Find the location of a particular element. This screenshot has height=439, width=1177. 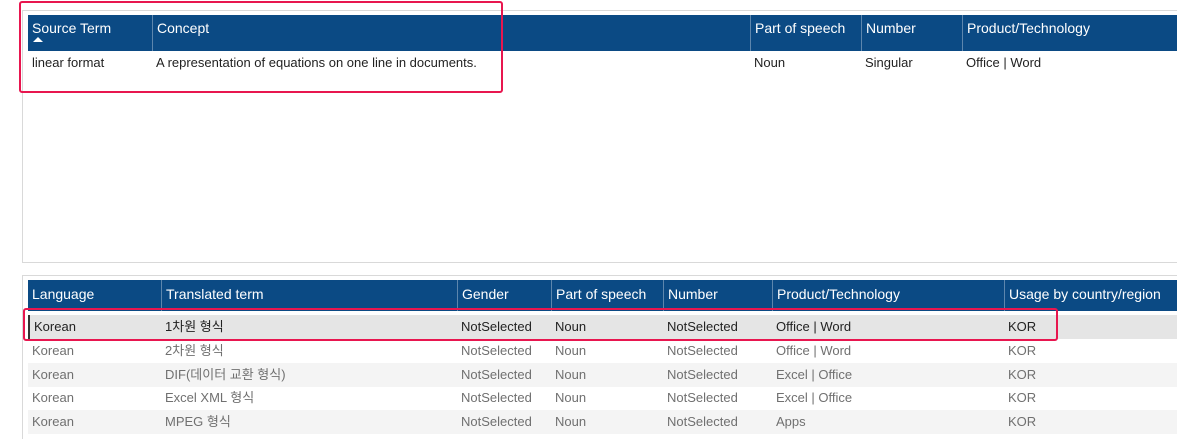

cell-translated-term: 2차원 형식 is located at coordinates (194, 350).